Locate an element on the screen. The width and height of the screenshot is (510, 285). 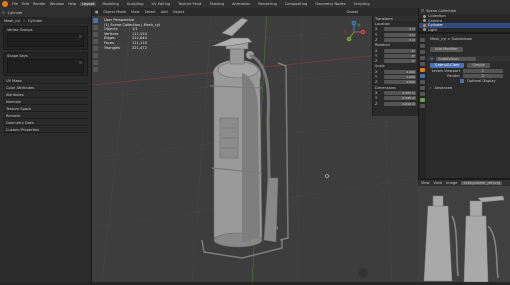
constraints-tab-icon is located at coordinates (422, 94).